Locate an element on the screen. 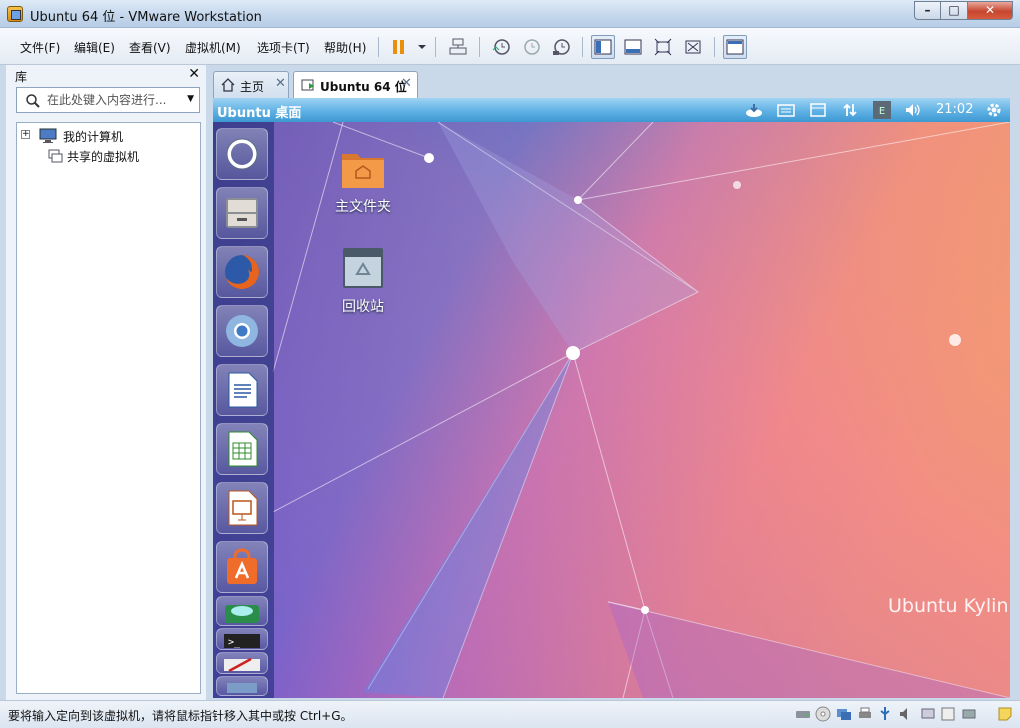  home-folder-icon is located at coordinates (363, 171).